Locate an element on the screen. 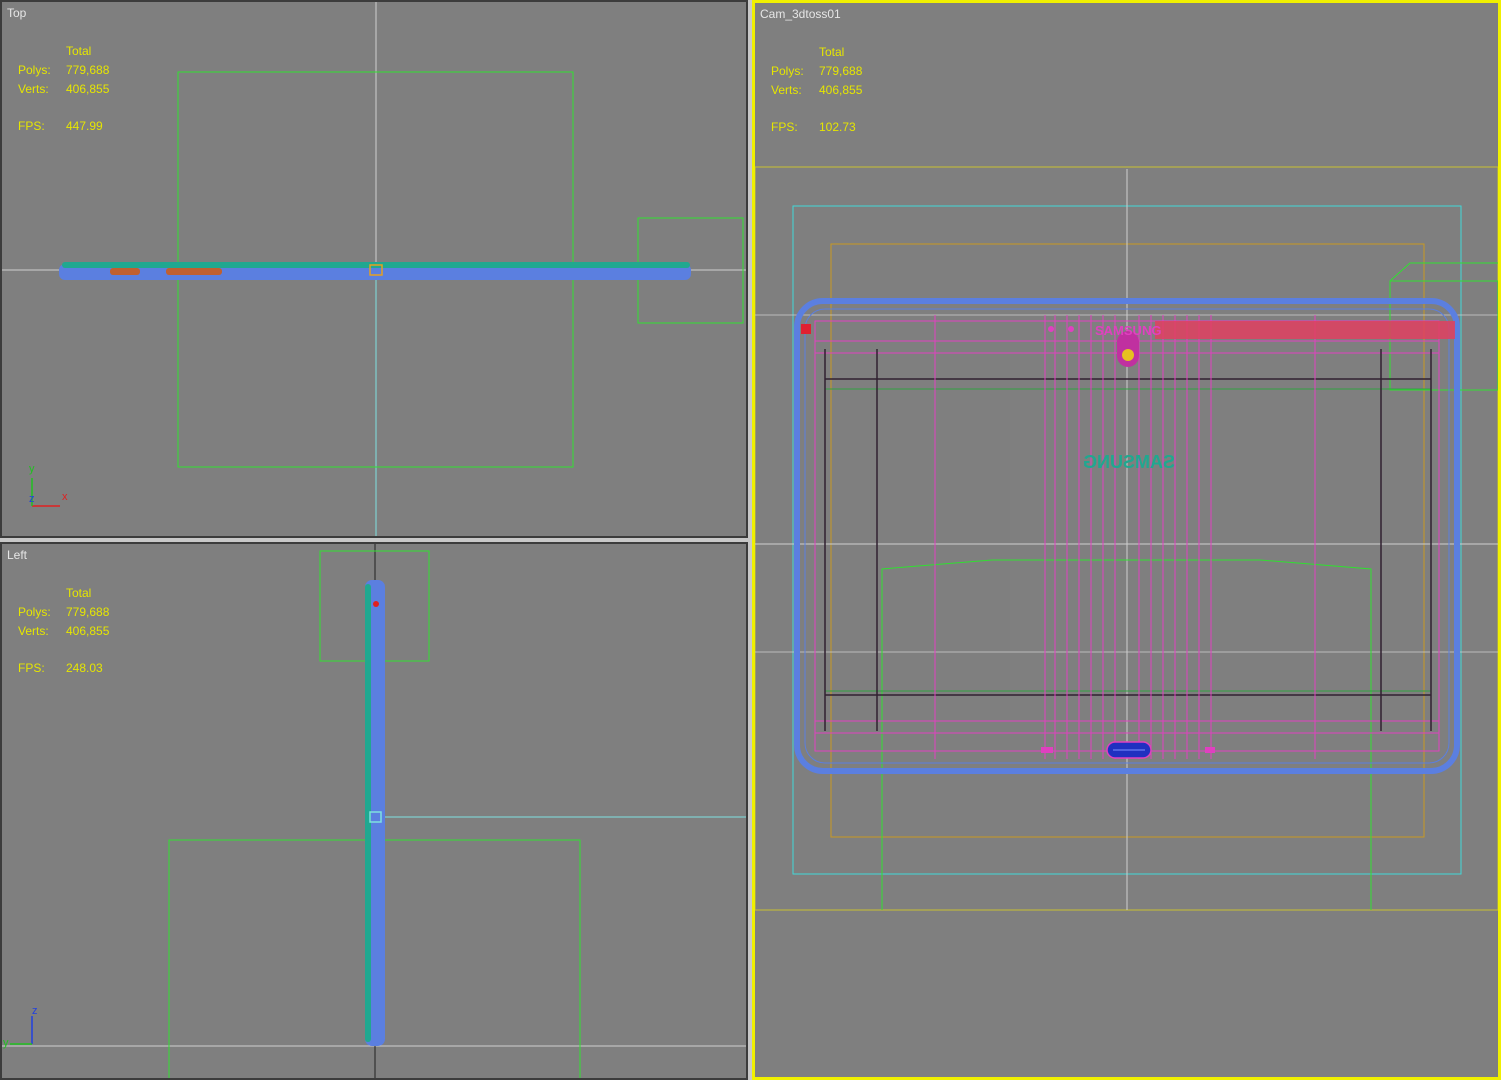 The width and height of the screenshot is (1501, 1080). speaker-right is located at coordinates (1210, 750).